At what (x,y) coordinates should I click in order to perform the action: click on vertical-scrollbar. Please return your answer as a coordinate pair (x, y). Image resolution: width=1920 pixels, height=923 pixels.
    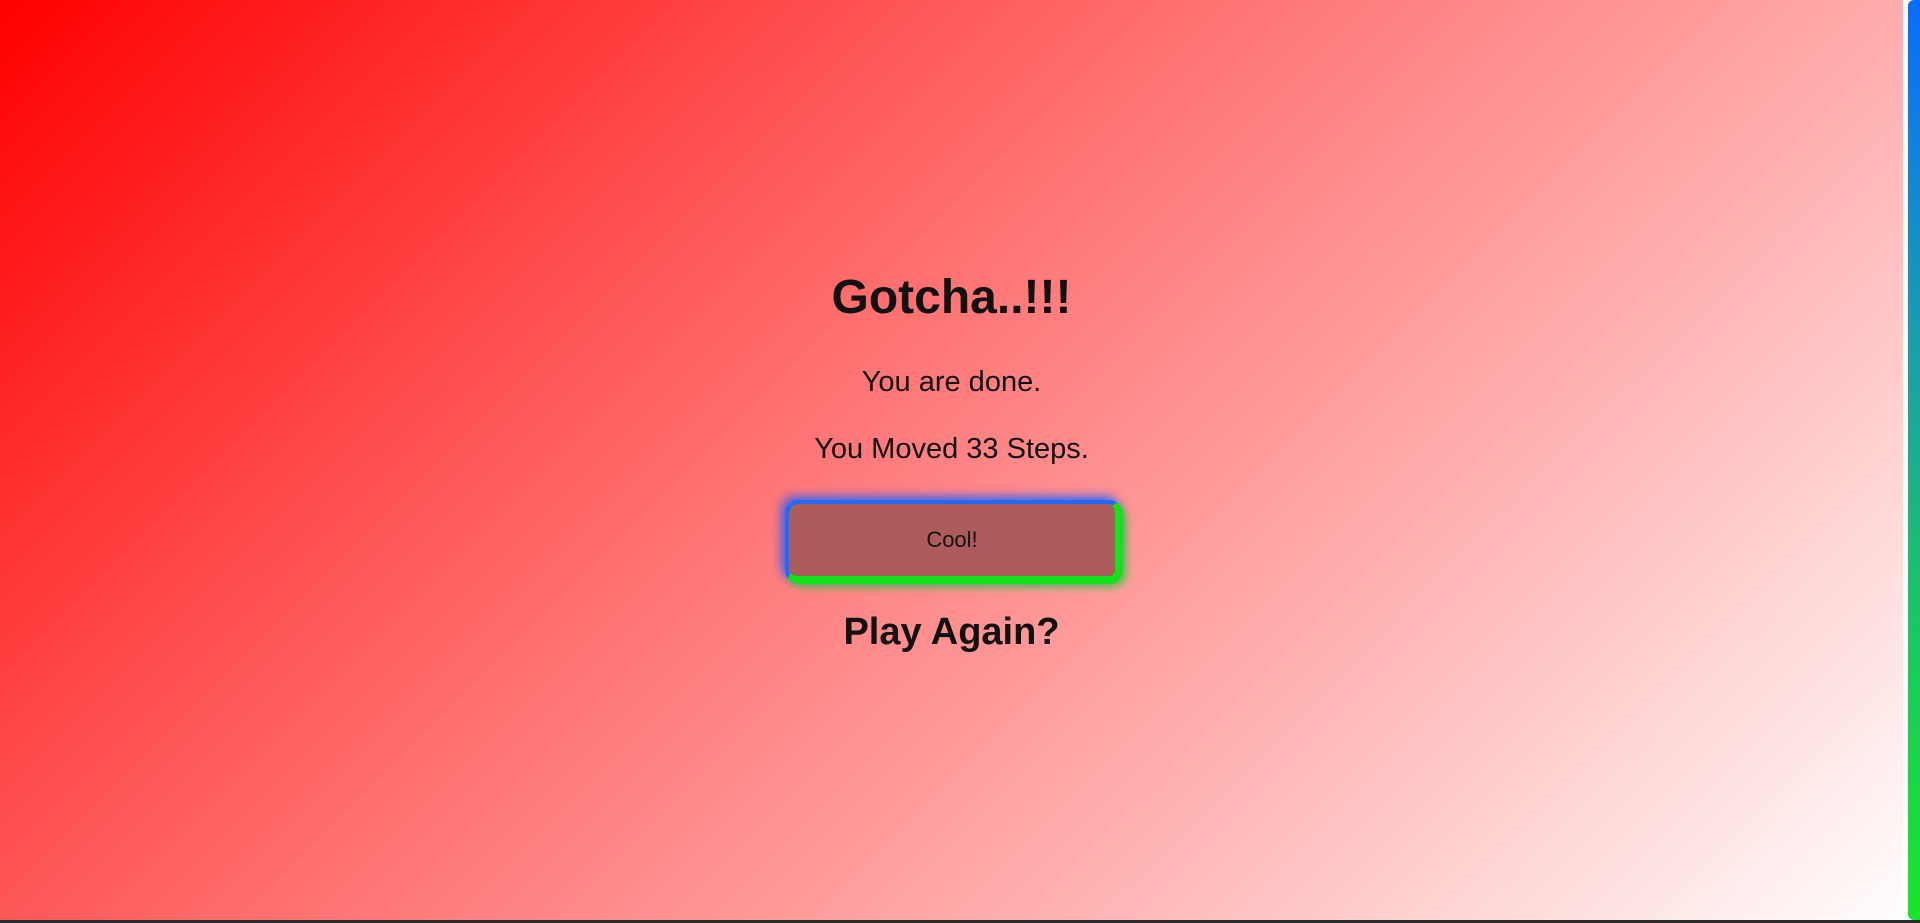
    Looking at the image, I should click on (1911, 460).